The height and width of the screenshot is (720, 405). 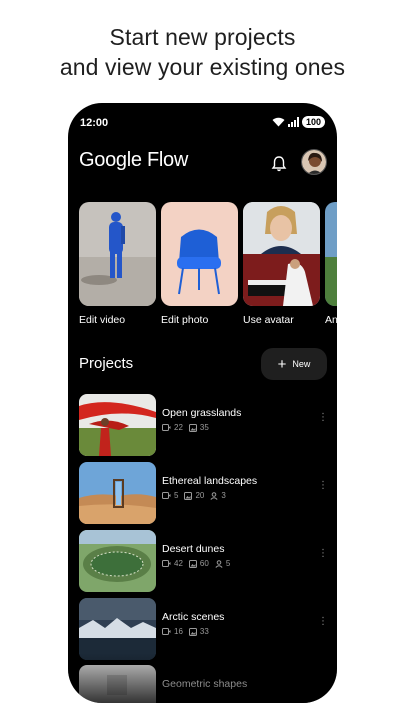 I want to click on quick-action-label: Use avatar, so click(x=268, y=320).